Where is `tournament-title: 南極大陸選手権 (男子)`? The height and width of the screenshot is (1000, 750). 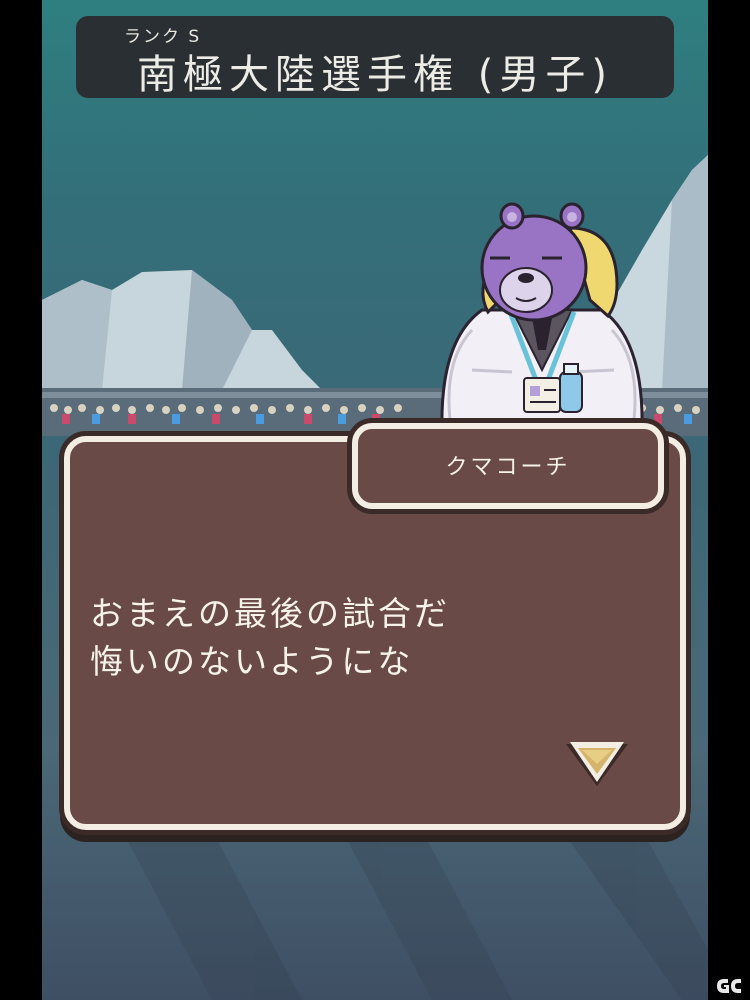
tournament-title: 南極大陸選手権 (男子) is located at coordinates (375, 75).